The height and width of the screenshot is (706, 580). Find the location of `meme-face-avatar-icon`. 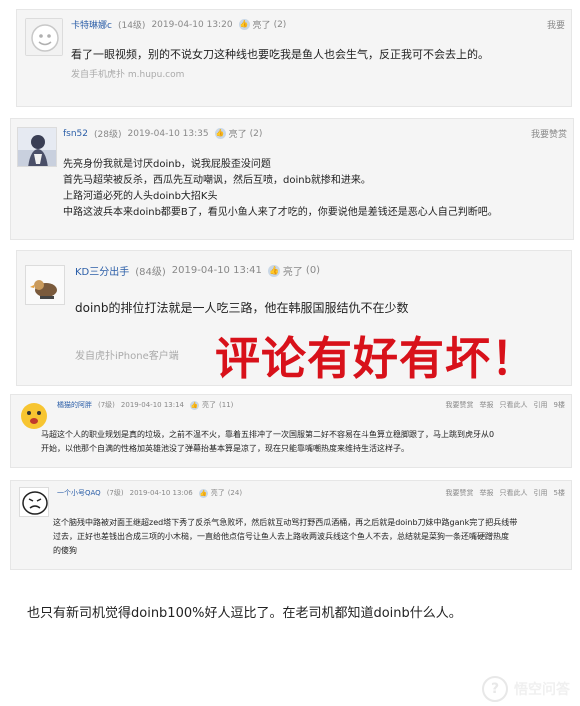

meme-face-avatar-icon is located at coordinates (34, 502).